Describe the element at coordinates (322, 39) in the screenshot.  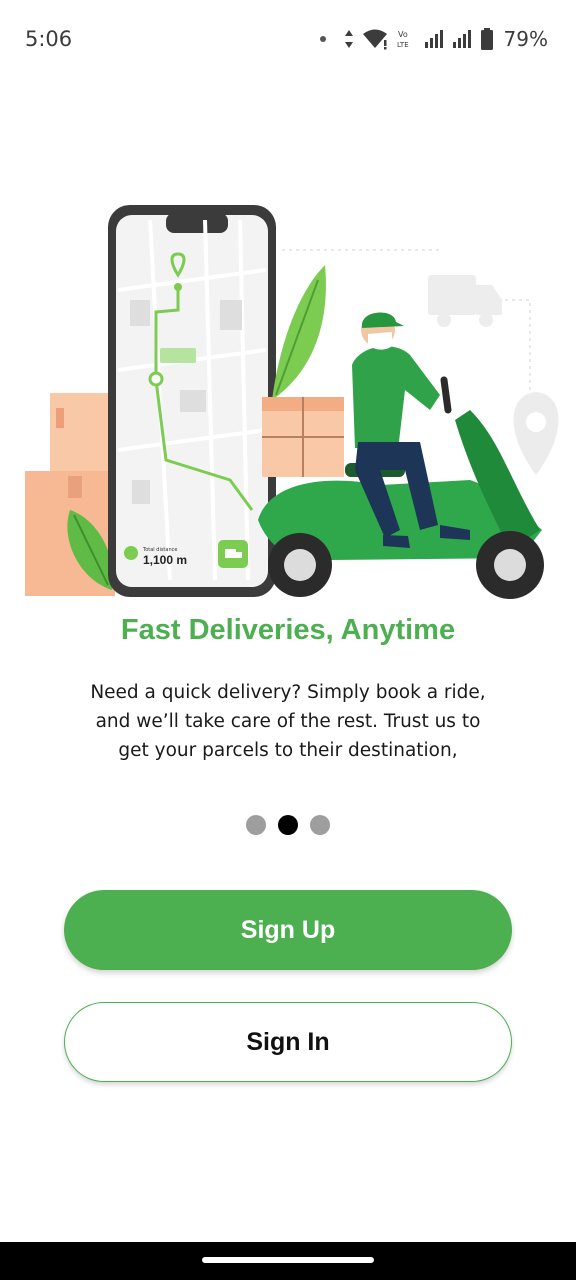
I see `dot-icon` at that location.